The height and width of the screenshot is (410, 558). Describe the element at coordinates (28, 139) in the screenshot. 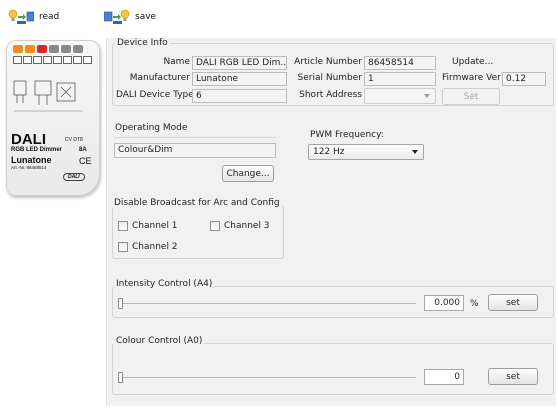

I see `device-brand: DALI` at that location.